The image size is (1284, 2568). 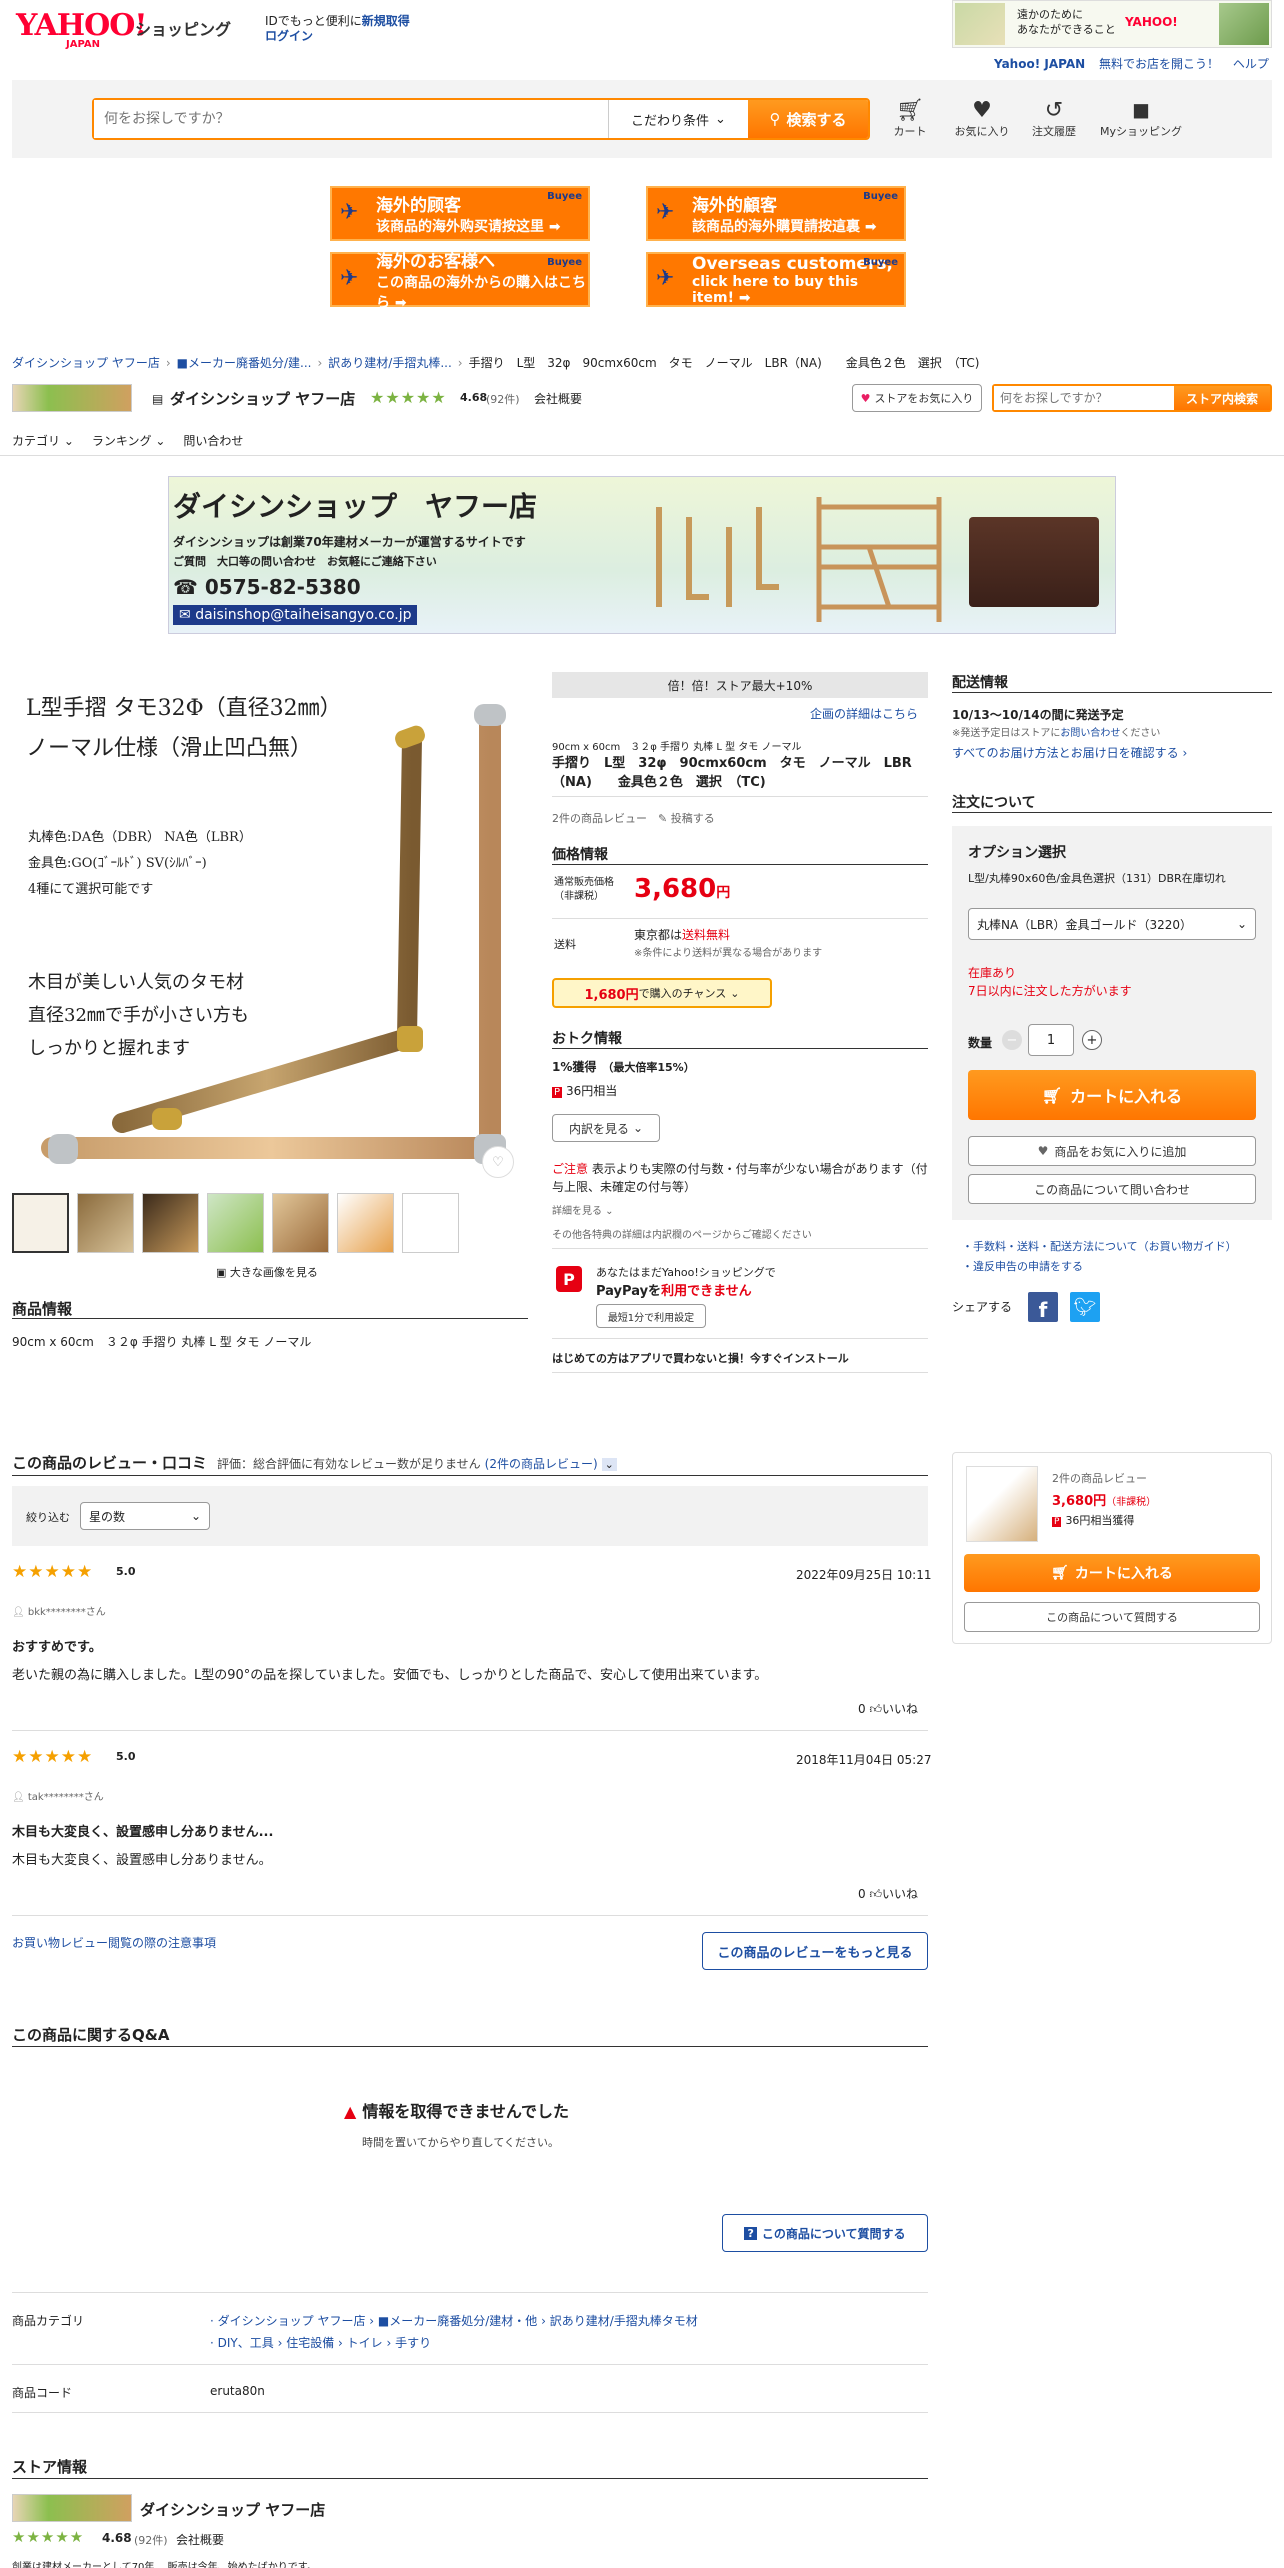 What do you see at coordinates (1112, 1095) in the screenshot?
I see `add-to-cart-button: 🛒︎ カートに入れる` at bounding box center [1112, 1095].